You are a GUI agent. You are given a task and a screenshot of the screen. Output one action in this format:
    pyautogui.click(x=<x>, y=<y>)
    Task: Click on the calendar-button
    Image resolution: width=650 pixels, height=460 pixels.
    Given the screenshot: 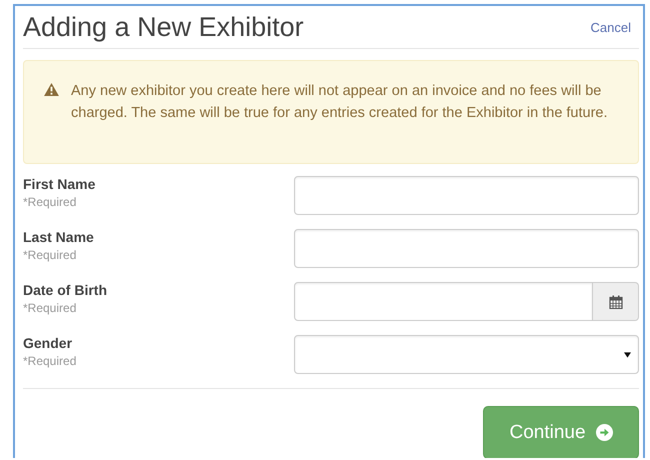 What is the action you would take?
    pyautogui.click(x=616, y=301)
    